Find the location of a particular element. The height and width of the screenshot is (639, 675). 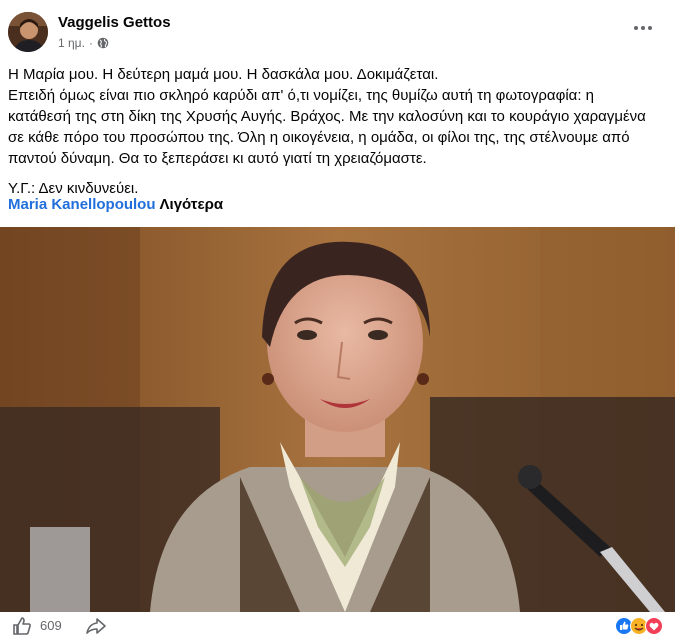

avatar is located at coordinates (28, 32).